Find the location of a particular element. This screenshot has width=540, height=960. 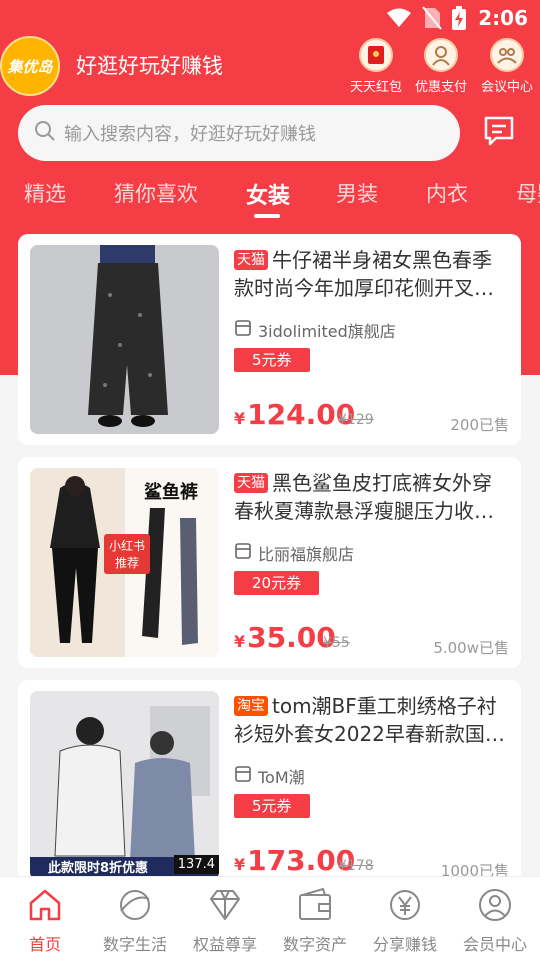

wallet-icon is located at coordinates (315, 905).